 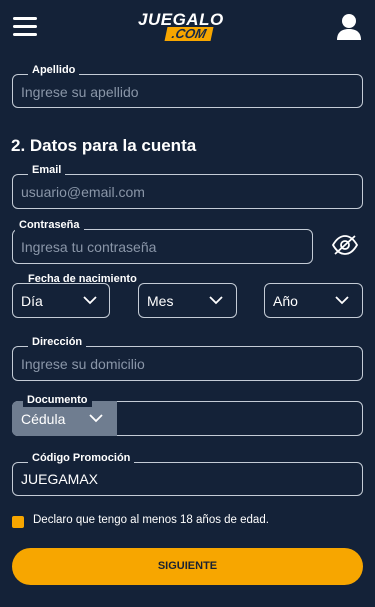 I want to click on promo-code-label: Código Promoción, so click(x=81, y=458).